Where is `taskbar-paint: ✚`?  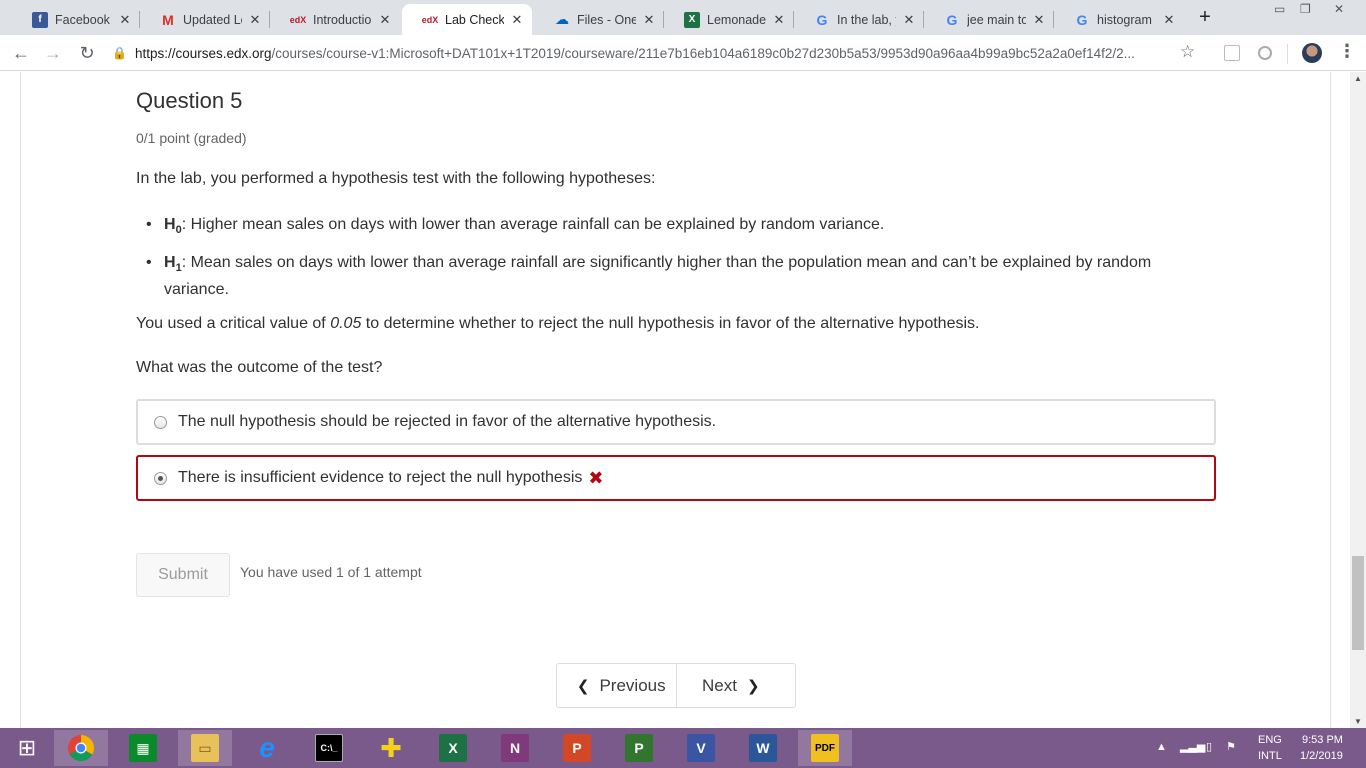 taskbar-paint: ✚ is located at coordinates (391, 748).